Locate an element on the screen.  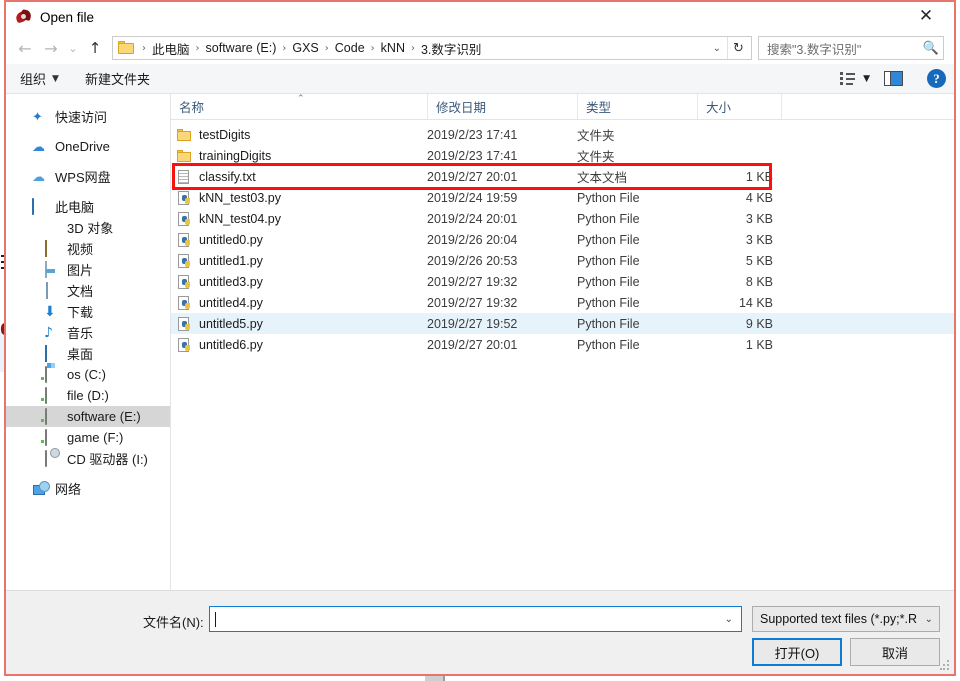
address-chevron-down-icon: ⌄ is located at coordinates (717, 48).